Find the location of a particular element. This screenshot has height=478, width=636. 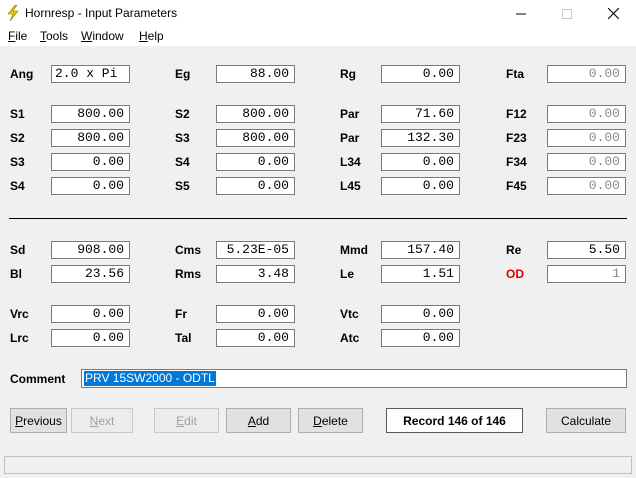

close-icon is located at coordinates (613, 13).